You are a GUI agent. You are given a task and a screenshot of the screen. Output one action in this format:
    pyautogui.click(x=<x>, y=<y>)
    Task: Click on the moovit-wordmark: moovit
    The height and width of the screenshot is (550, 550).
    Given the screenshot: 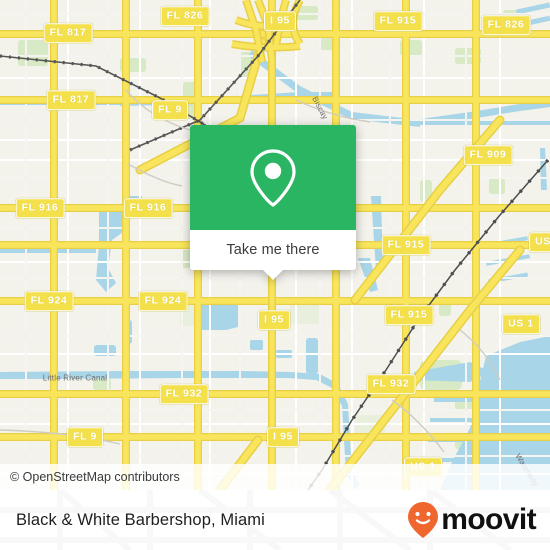 What is the action you would take?
    pyautogui.click(x=488, y=519)
    